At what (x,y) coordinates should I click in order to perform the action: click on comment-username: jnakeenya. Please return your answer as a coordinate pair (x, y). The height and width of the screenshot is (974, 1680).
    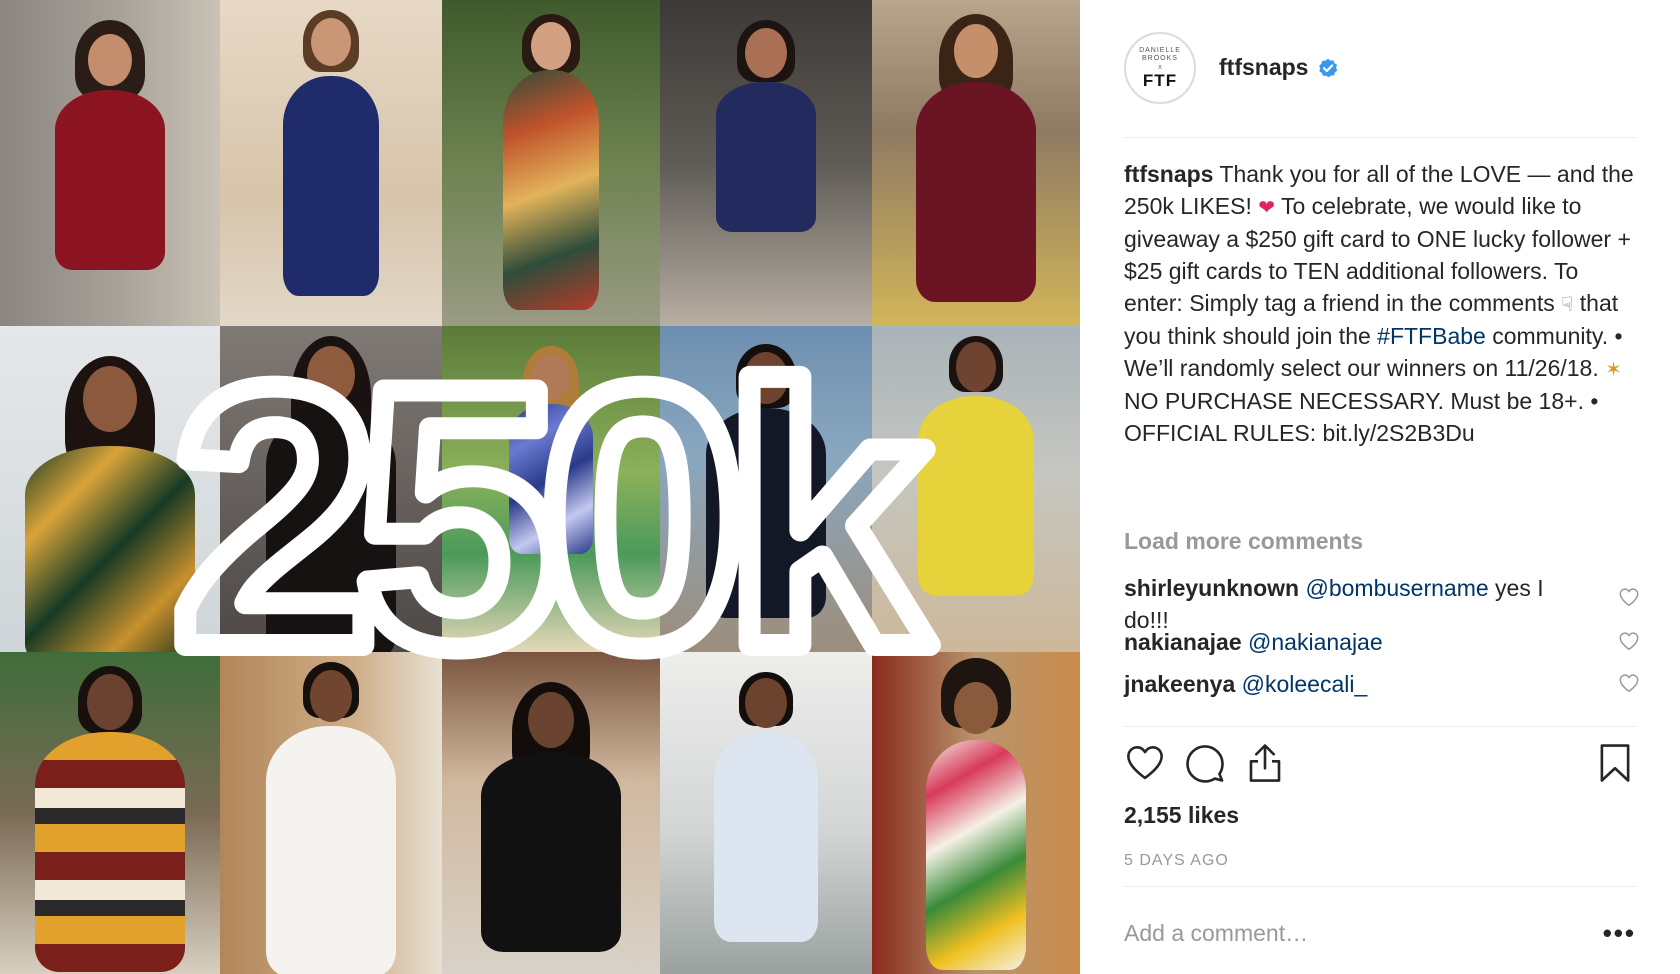
    Looking at the image, I should click on (1179, 684).